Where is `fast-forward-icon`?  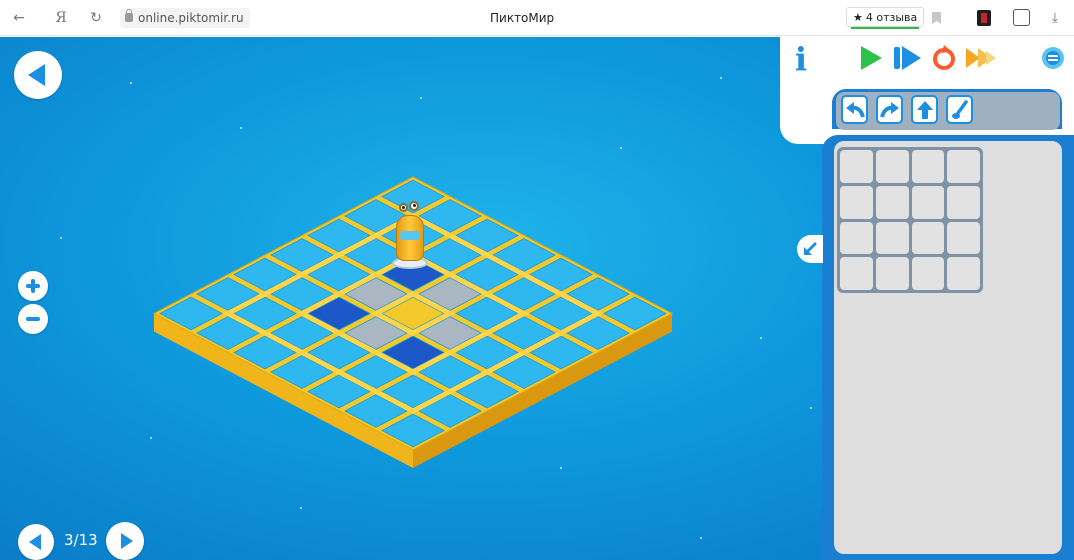
fast-forward-icon is located at coordinates (981, 58).